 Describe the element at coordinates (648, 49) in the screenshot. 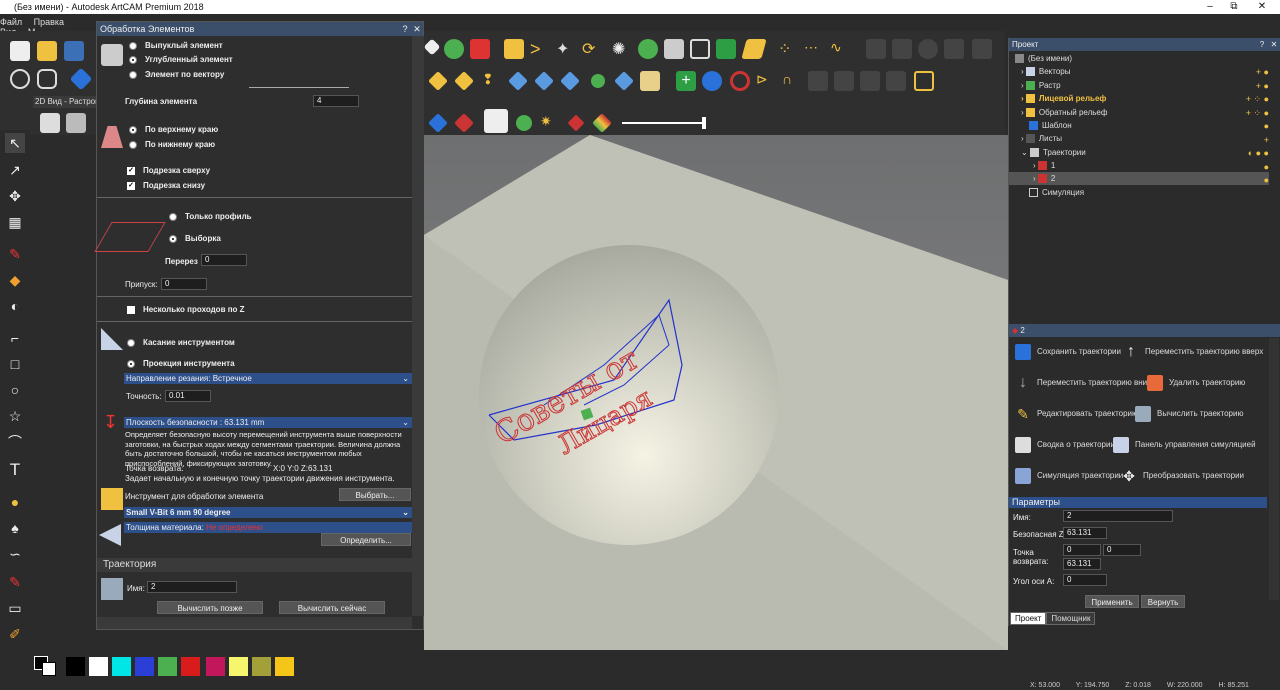

I see `green-dome-icon` at that location.